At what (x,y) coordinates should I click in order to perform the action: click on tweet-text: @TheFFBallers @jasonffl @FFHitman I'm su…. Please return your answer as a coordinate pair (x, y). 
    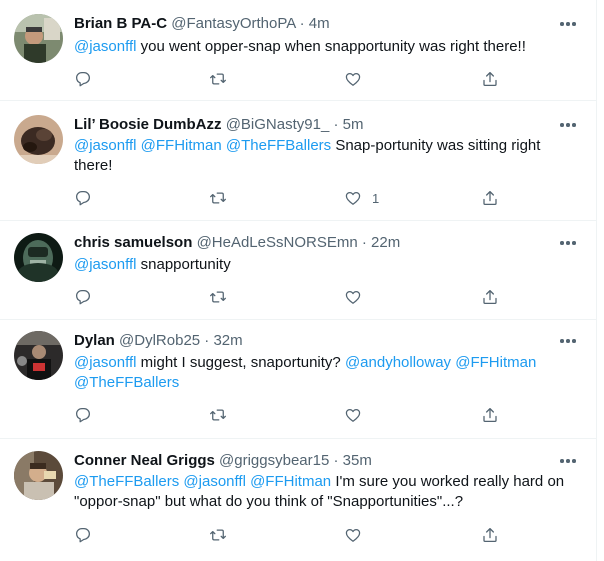
    Looking at the image, I should click on (324, 492).